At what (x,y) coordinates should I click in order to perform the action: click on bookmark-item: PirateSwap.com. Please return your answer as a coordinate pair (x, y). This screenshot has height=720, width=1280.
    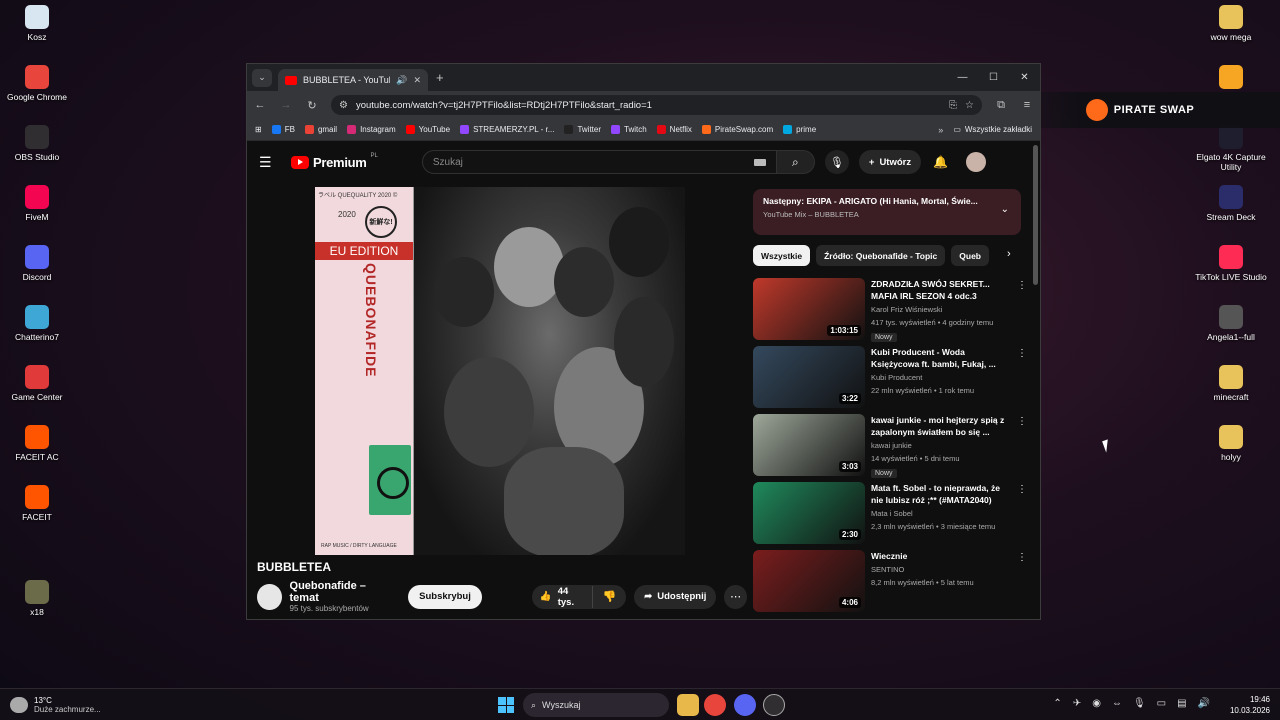
    Looking at the image, I should click on (737, 129).